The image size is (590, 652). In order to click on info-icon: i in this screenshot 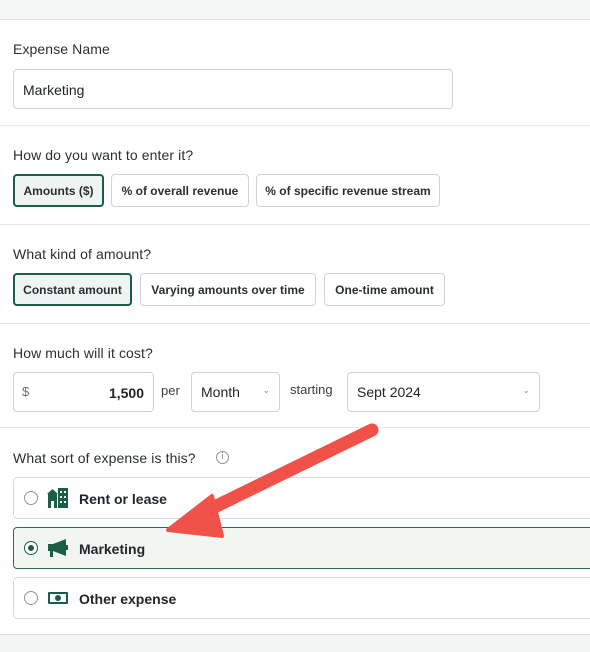, I will do `click(222, 457)`.